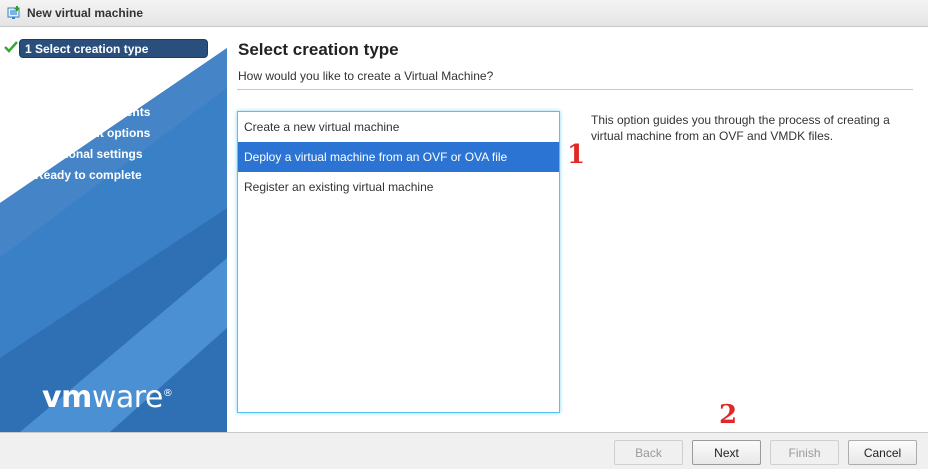 The image size is (928, 469). Describe the element at coordinates (14, 13) in the screenshot. I see `new-vm-icon` at that location.